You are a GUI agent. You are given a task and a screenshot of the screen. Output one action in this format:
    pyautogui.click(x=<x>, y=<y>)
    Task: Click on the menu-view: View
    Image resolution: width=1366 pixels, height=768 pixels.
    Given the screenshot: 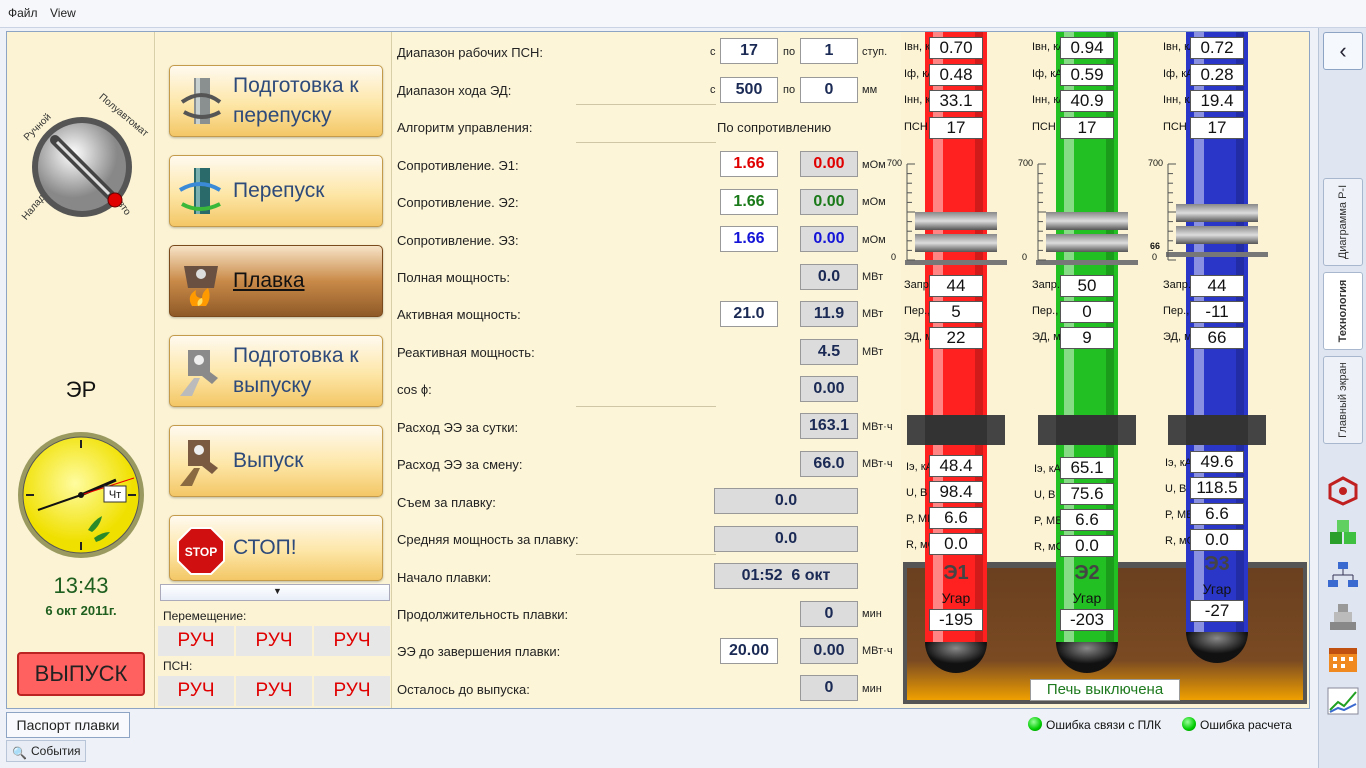 What is the action you would take?
    pyautogui.click(x=63, y=13)
    